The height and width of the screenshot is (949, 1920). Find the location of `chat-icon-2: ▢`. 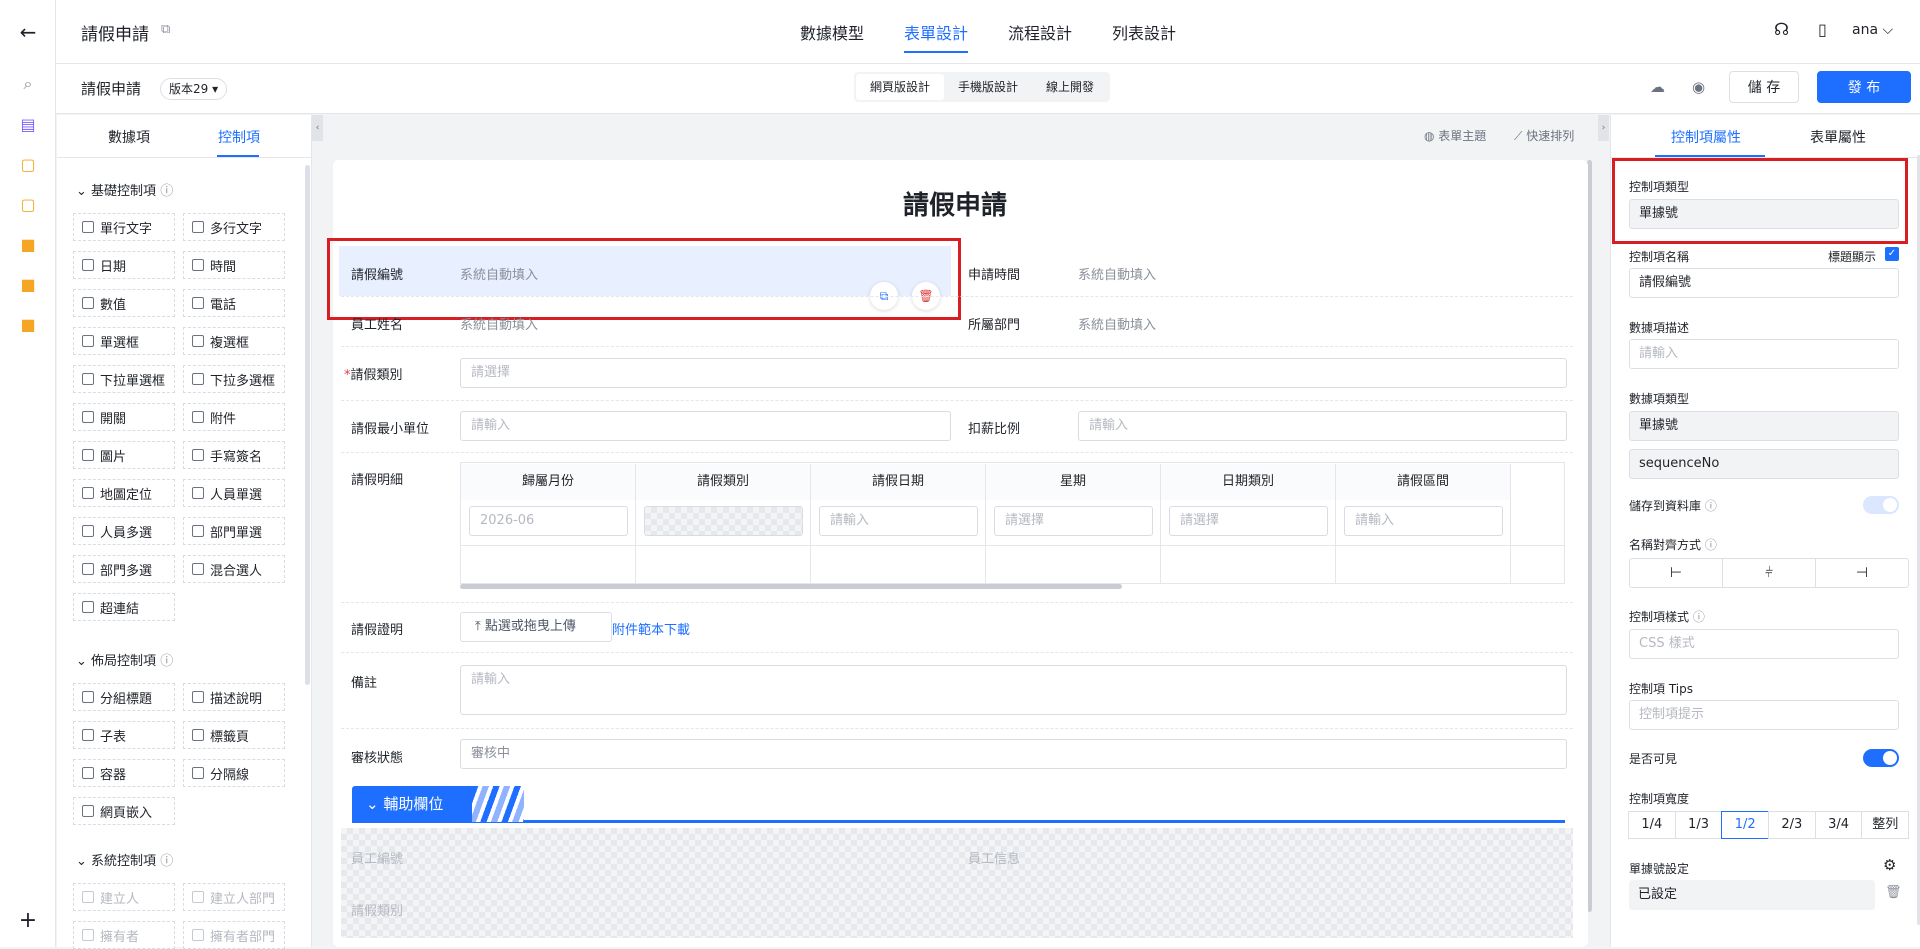

chat-icon-2: ▢ is located at coordinates (28, 204).